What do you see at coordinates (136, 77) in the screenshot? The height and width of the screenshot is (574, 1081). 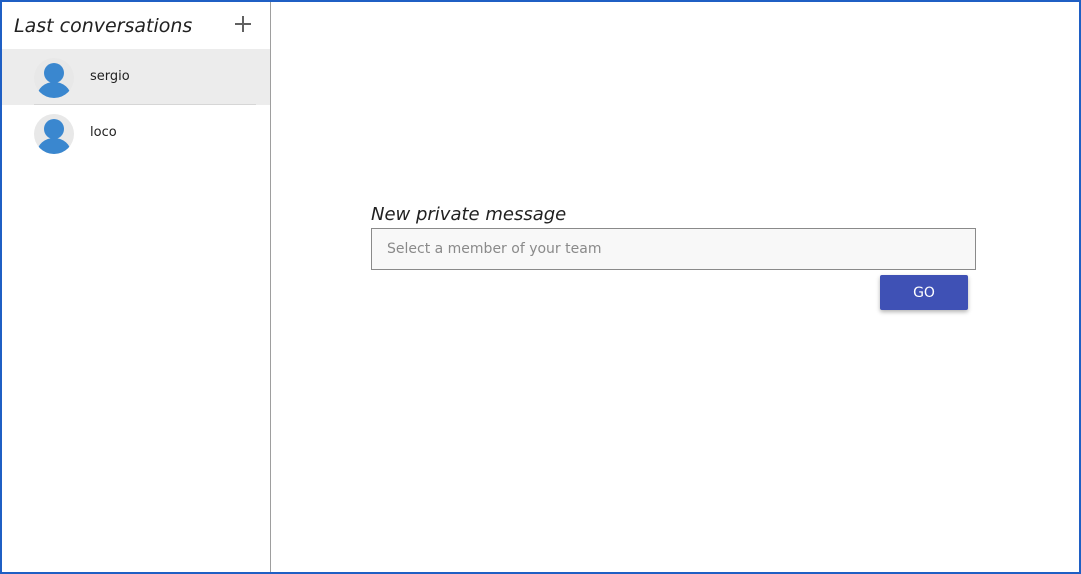 I see `conversation-item-sergio: sergio` at bounding box center [136, 77].